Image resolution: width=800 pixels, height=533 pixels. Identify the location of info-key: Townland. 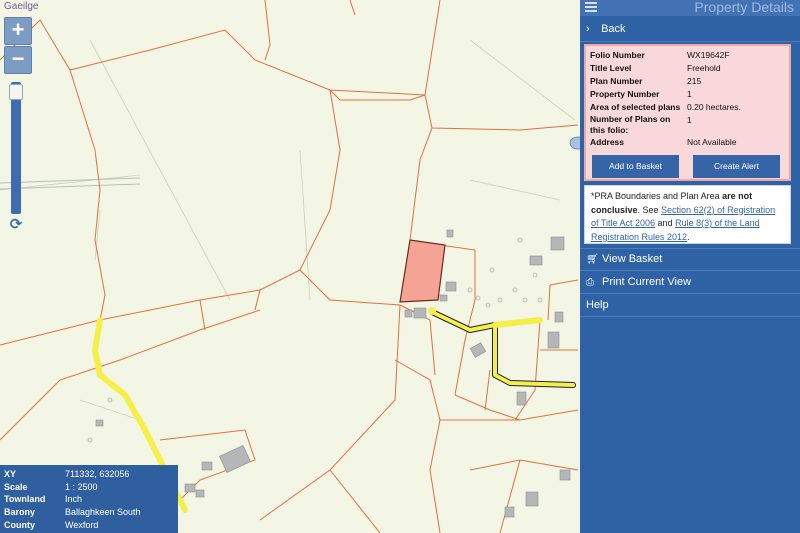
(25, 499).